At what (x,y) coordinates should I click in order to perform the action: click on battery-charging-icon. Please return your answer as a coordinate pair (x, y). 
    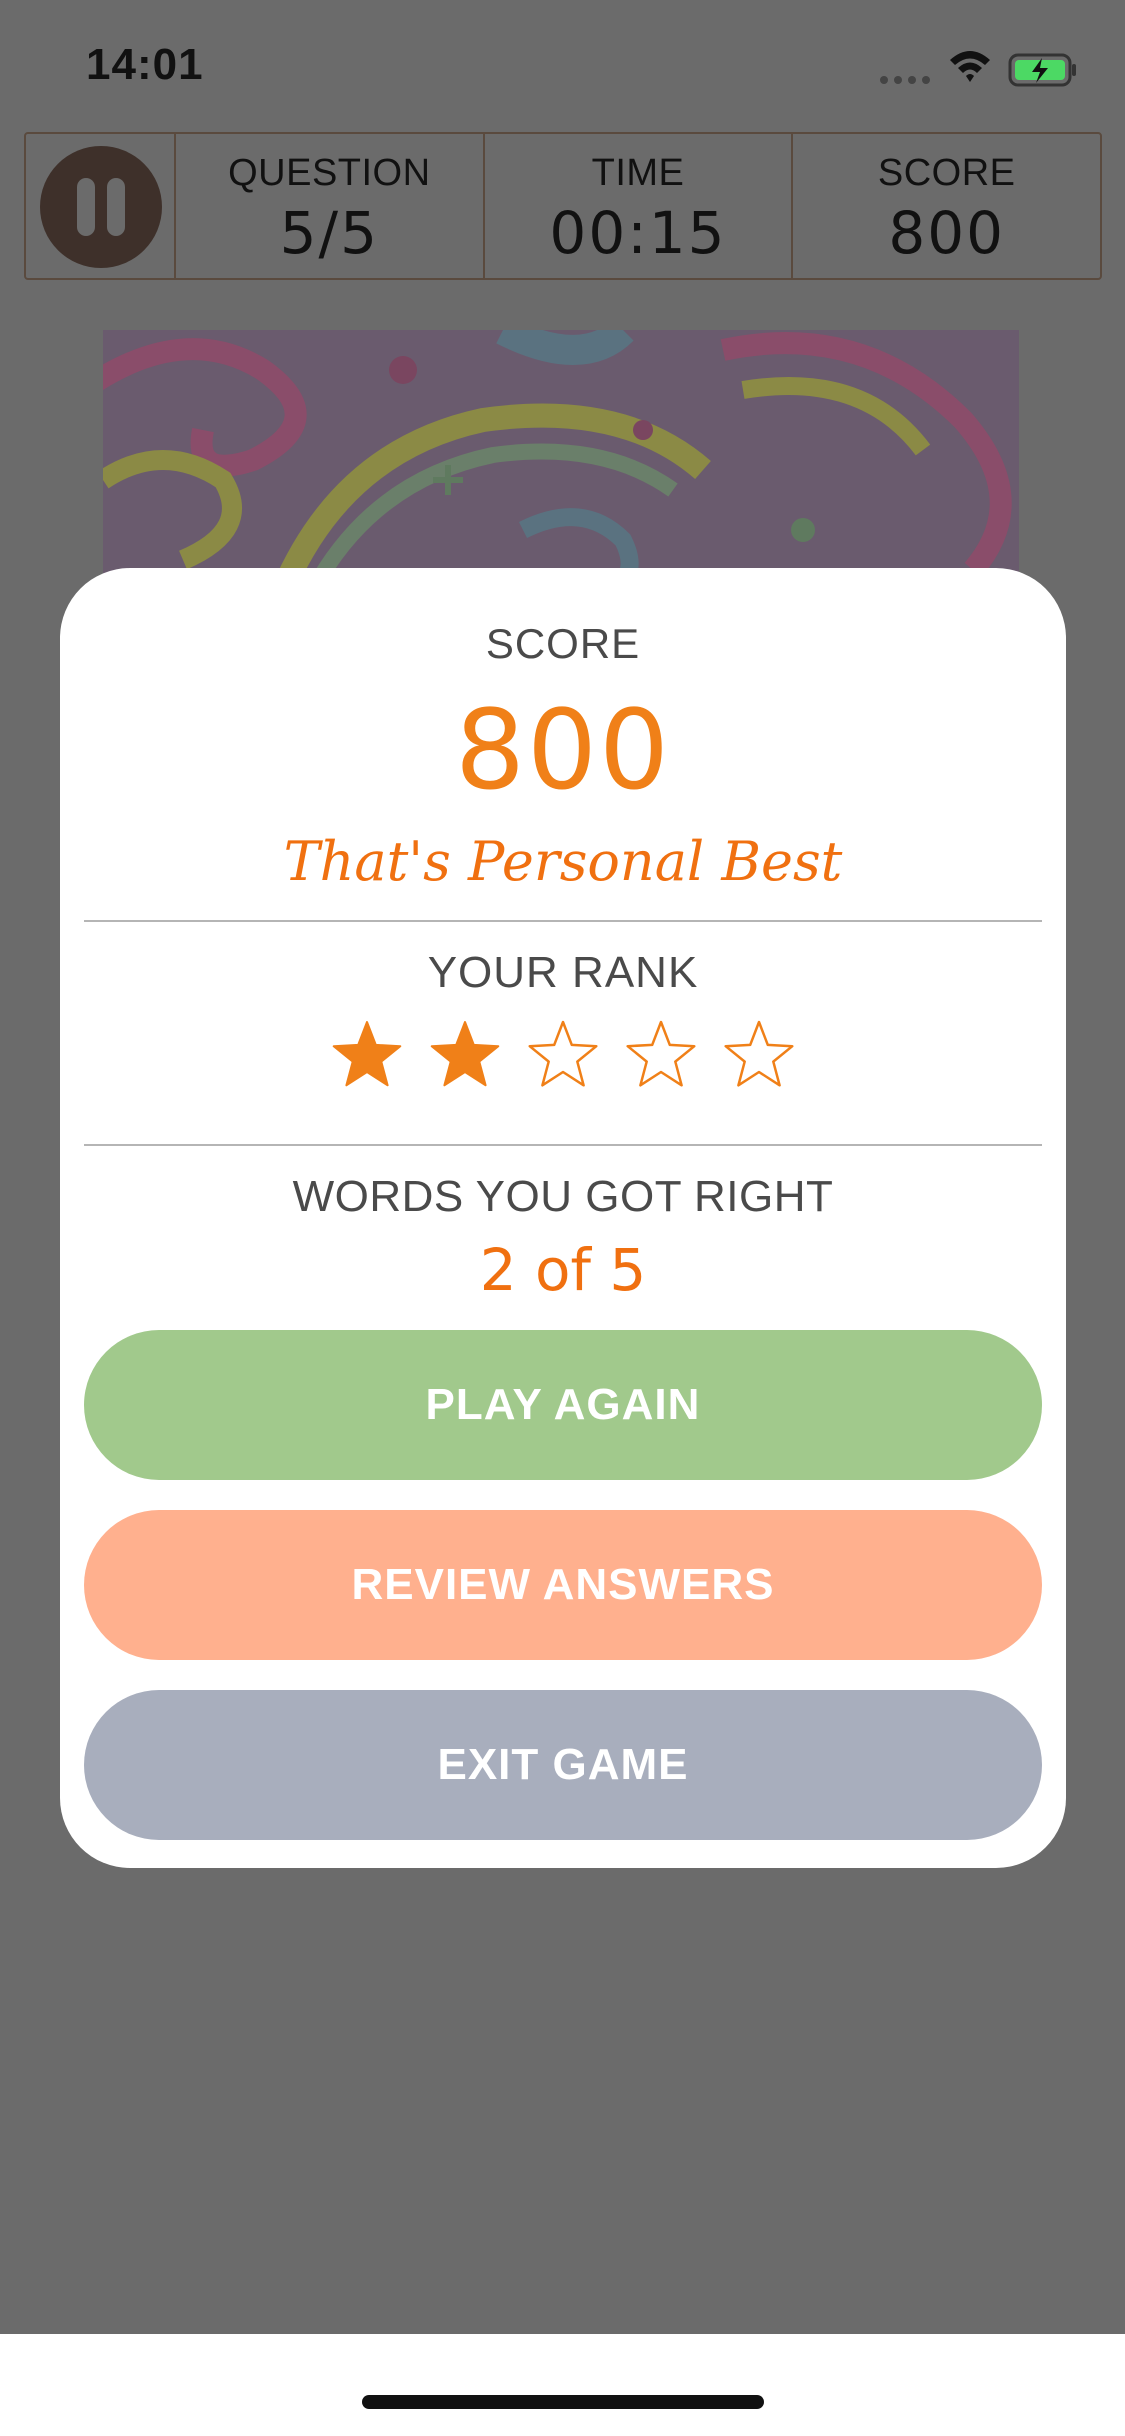
    Looking at the image, I should click on (1042, 70).